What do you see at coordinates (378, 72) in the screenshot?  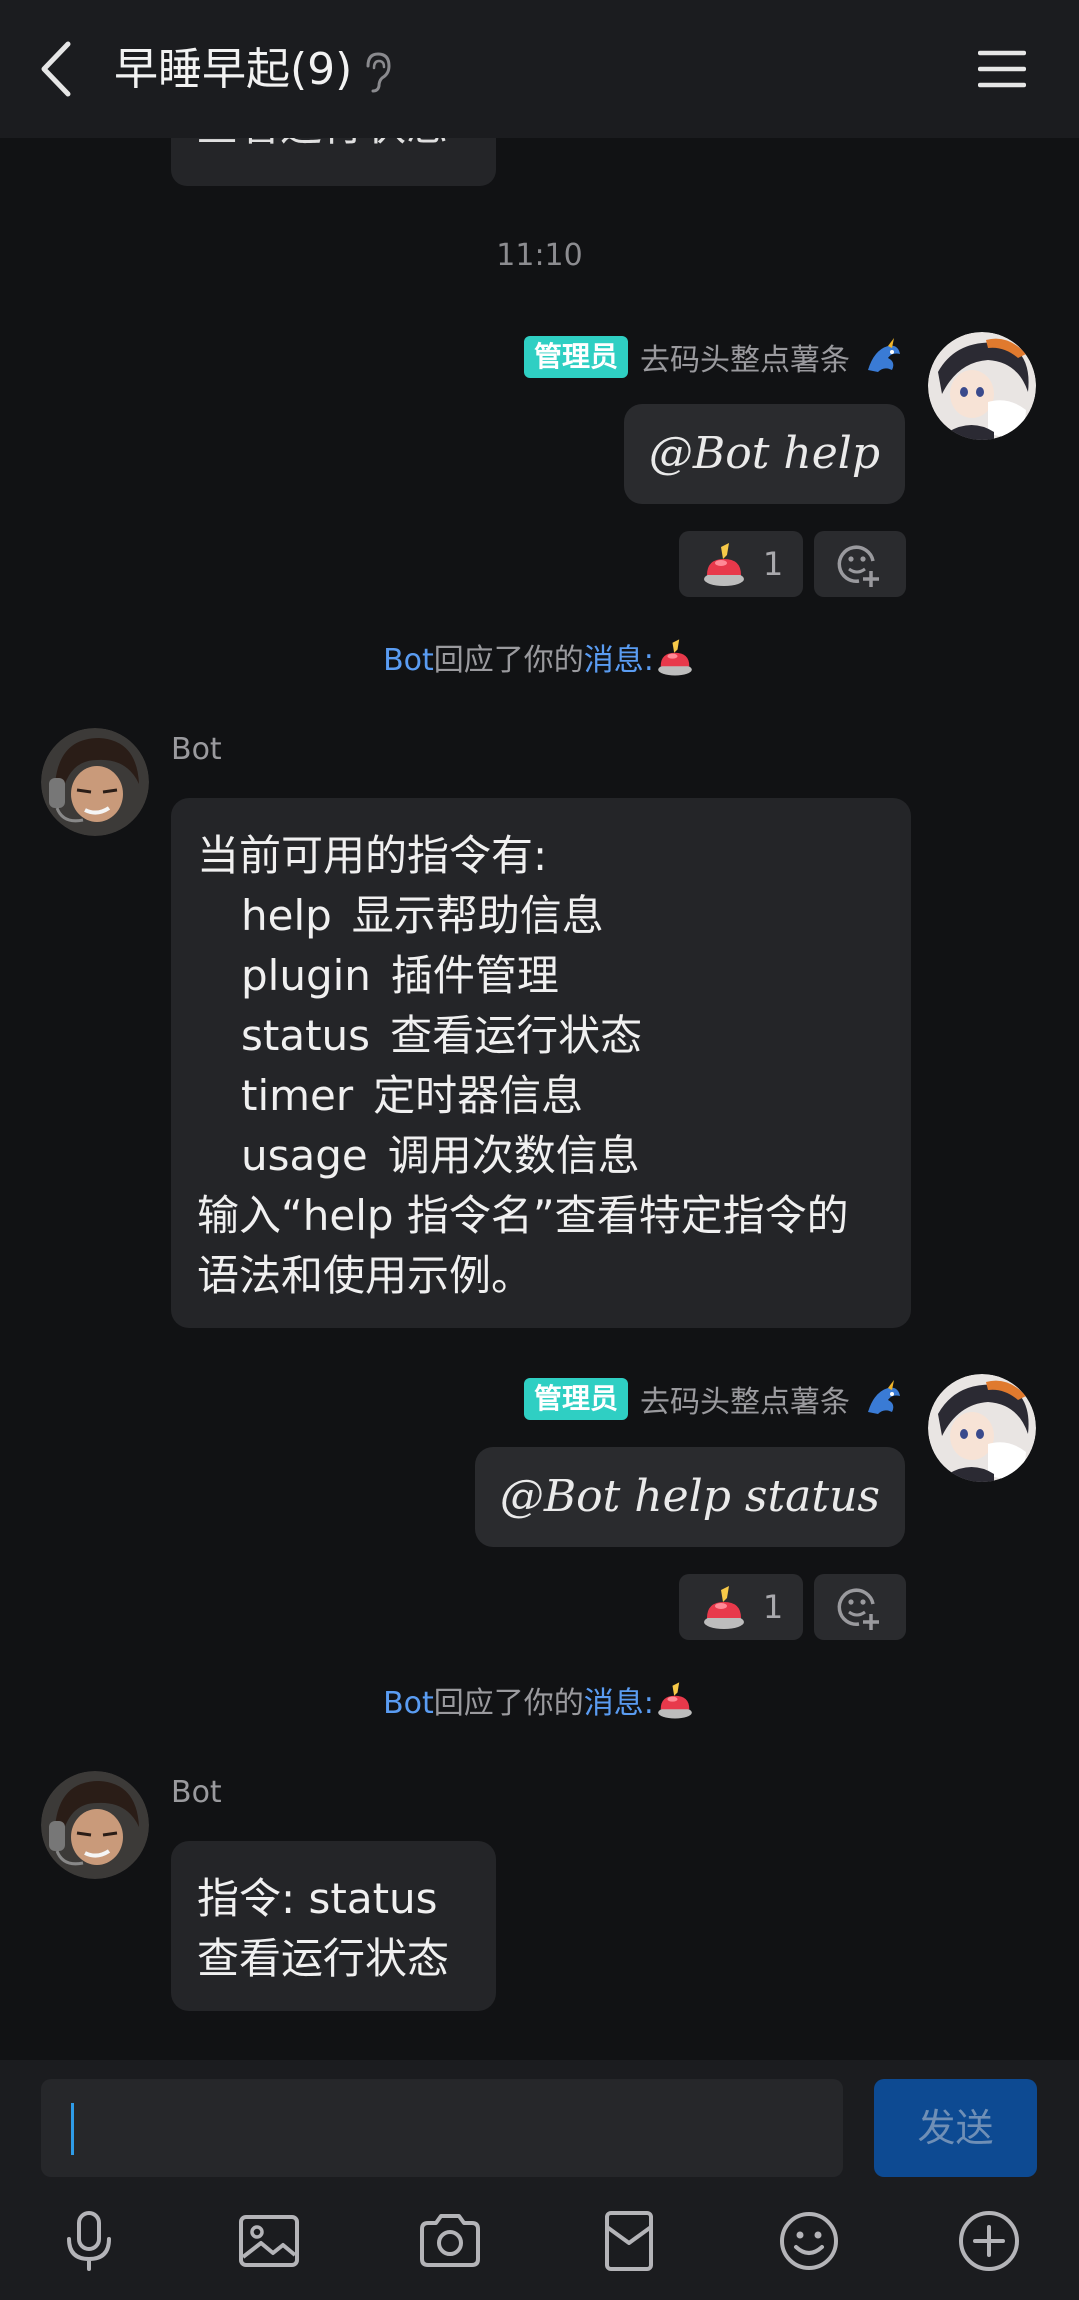 I see `ear-icon` at bounding box center [378, 72].